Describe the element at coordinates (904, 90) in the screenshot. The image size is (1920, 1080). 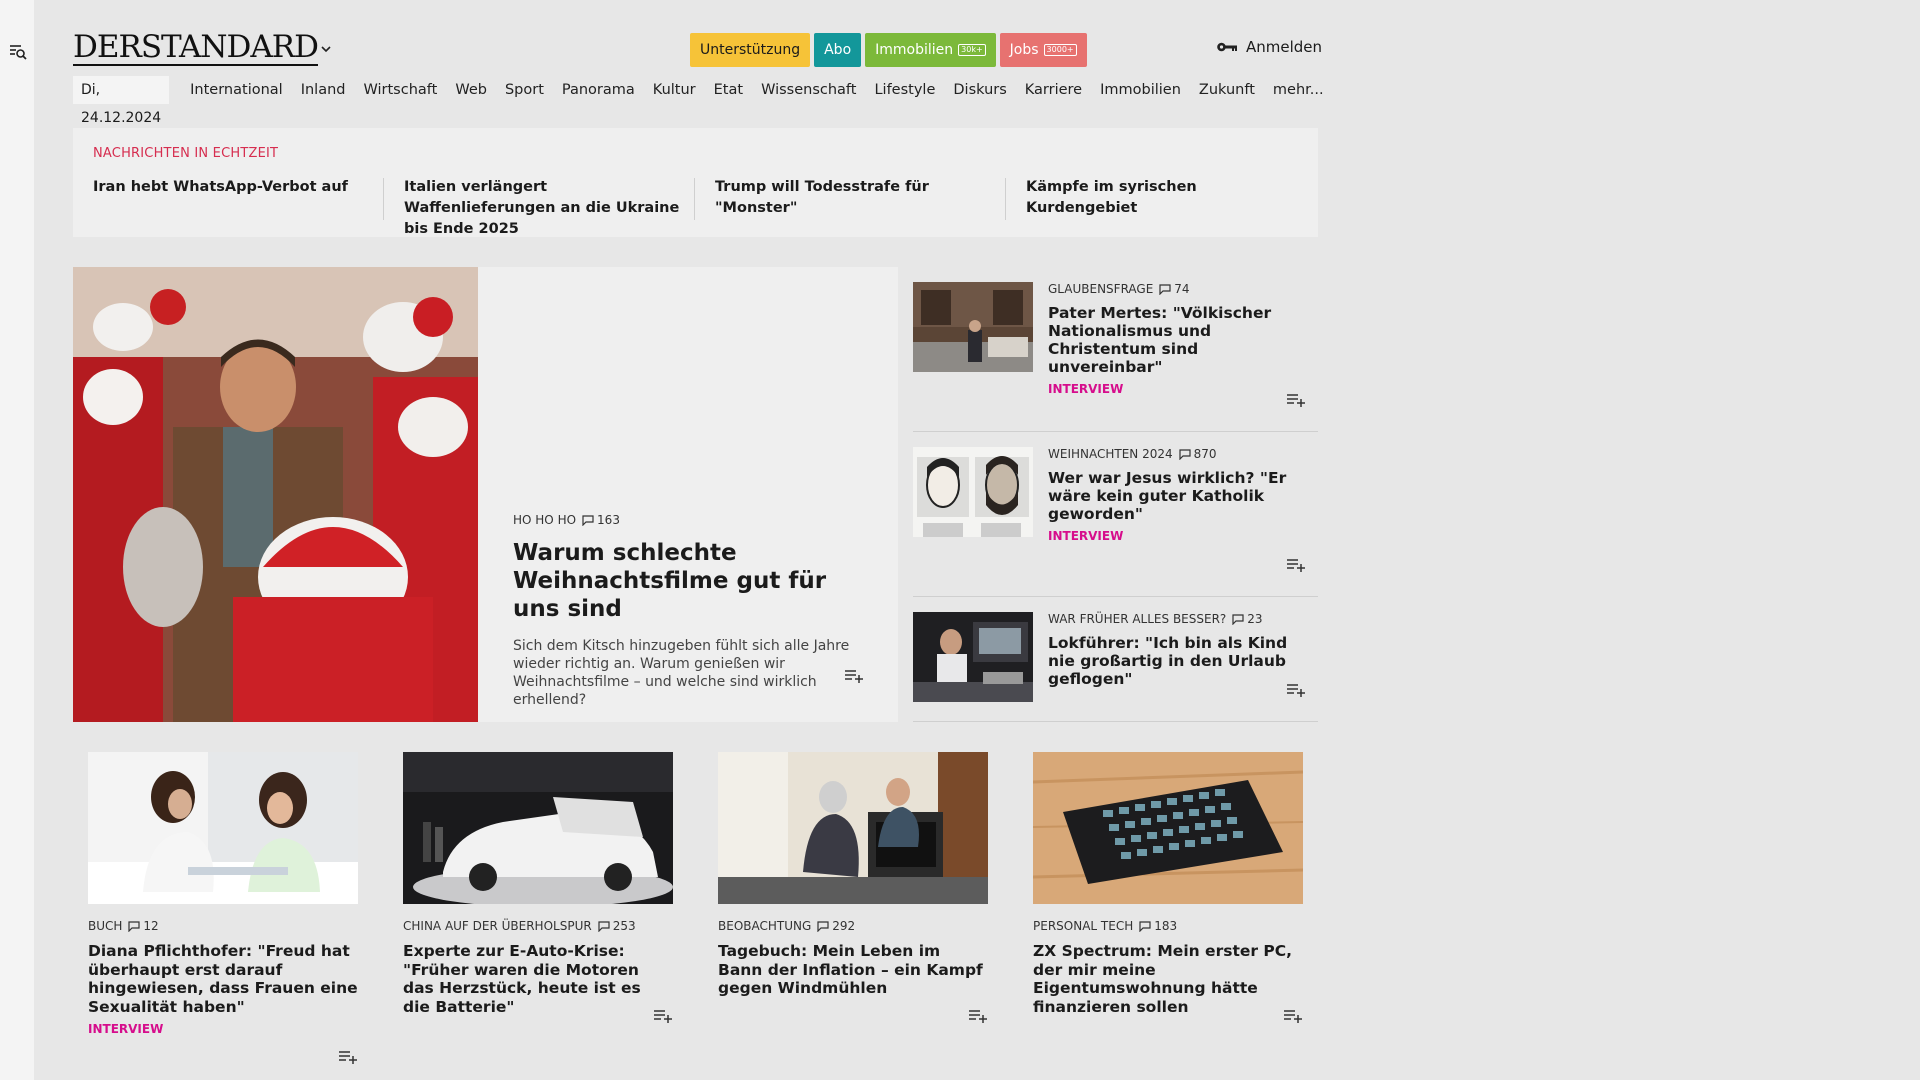
I see `nav-item-lifestyle: Lifestyle` at that location.